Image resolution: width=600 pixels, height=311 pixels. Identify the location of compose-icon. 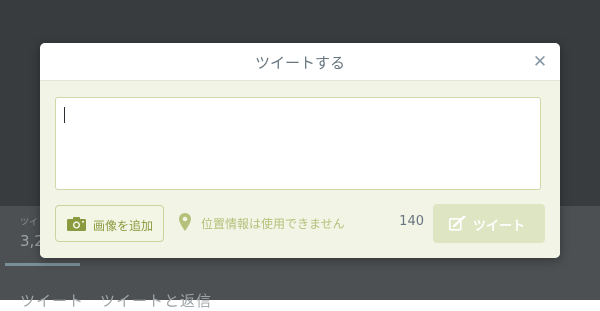
(457, 223).